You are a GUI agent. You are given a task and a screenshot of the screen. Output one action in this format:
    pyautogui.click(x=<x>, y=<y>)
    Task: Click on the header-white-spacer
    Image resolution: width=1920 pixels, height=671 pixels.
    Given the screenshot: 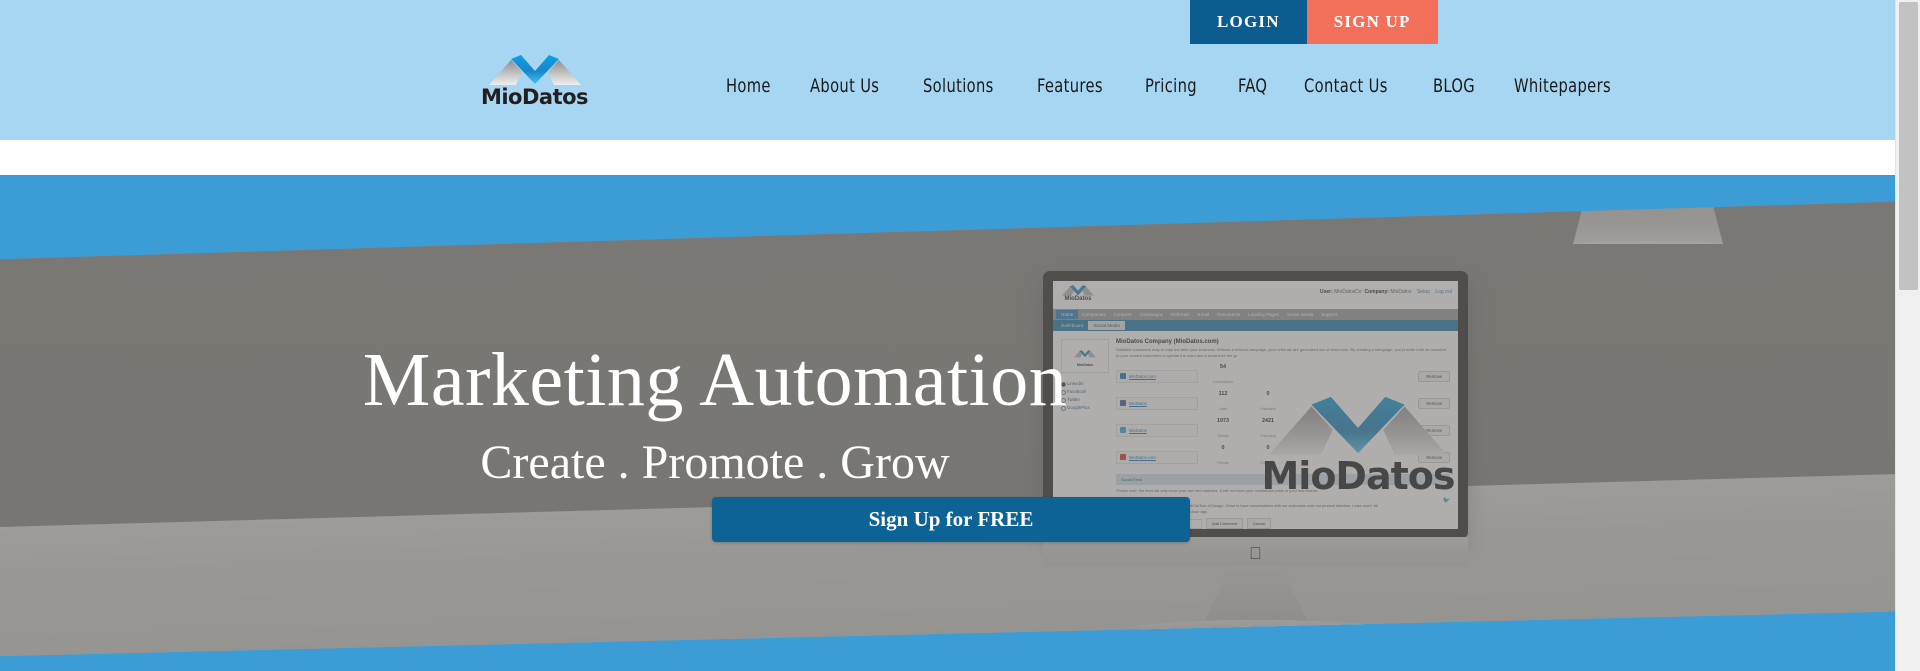 What is the action you would take?
    pyautogui.click(x=947, y=157)
    